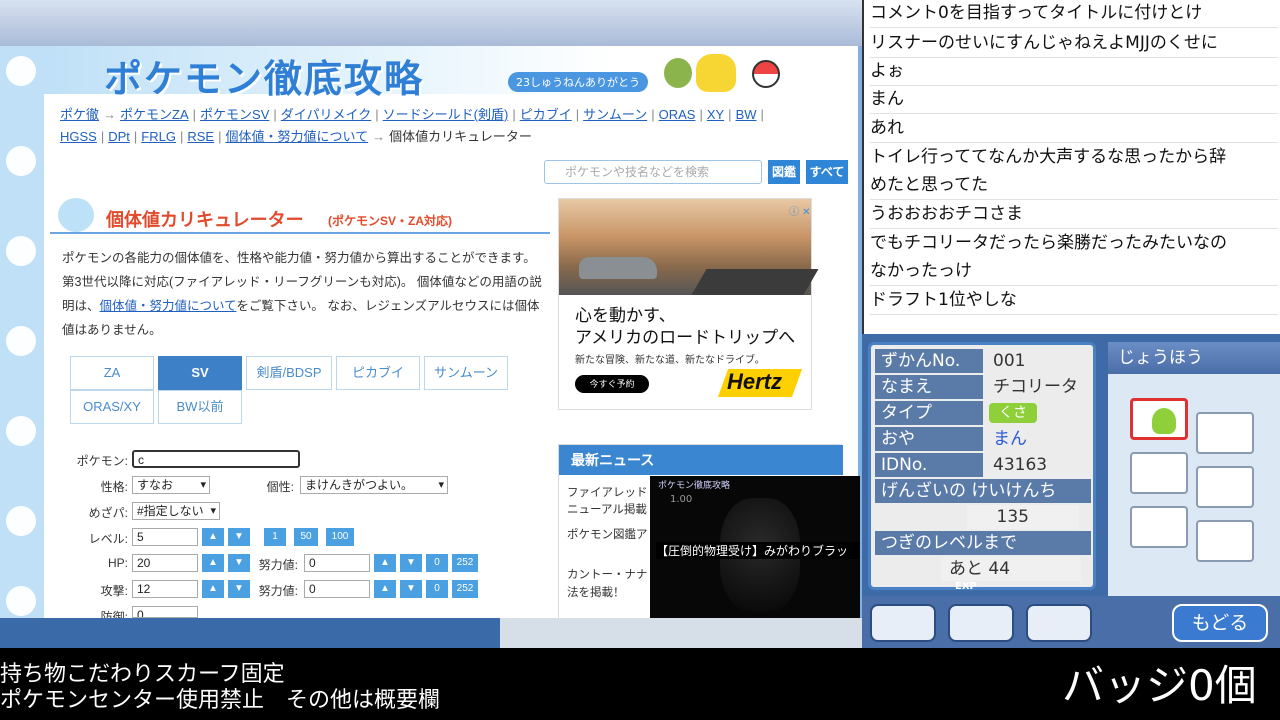  Describe the element at coordinates (112, 407) in the screenshot. I see `tab-oras-xy: ORAS/XY` at that location.